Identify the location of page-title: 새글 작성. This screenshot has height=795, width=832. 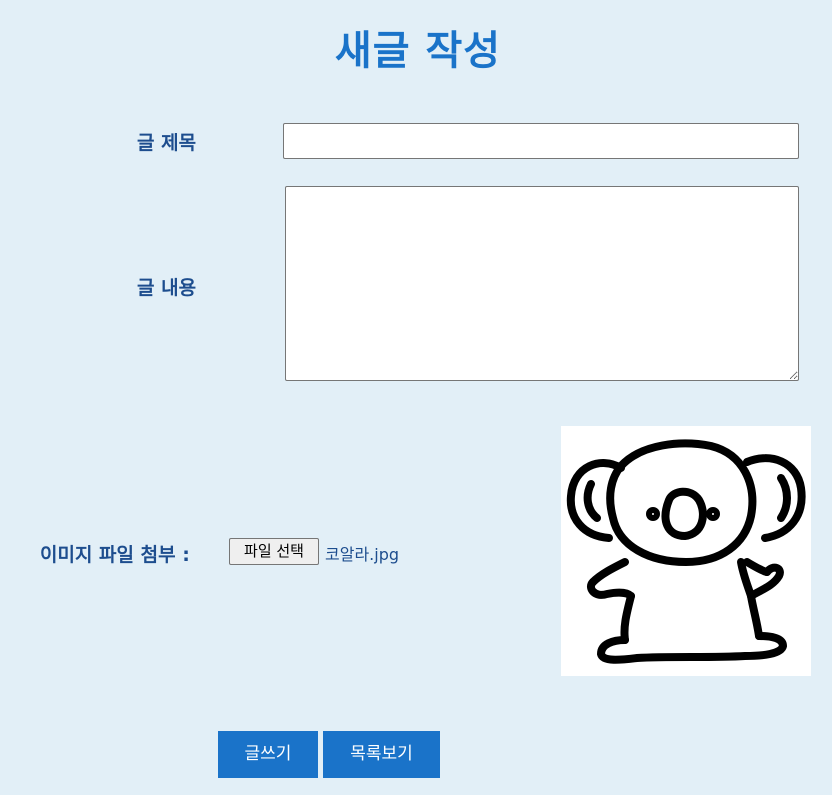
(418, 51).